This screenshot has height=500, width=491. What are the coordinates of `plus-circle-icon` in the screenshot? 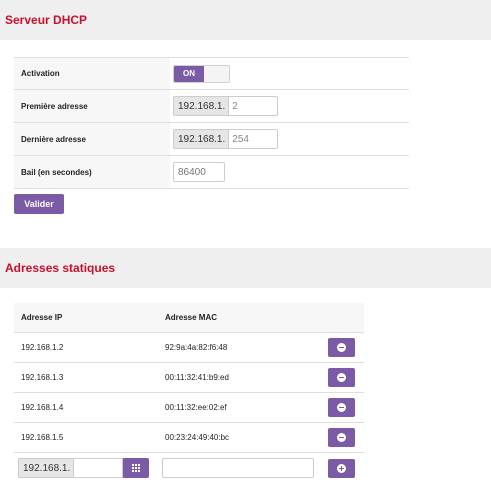 It's located at (341, 468).